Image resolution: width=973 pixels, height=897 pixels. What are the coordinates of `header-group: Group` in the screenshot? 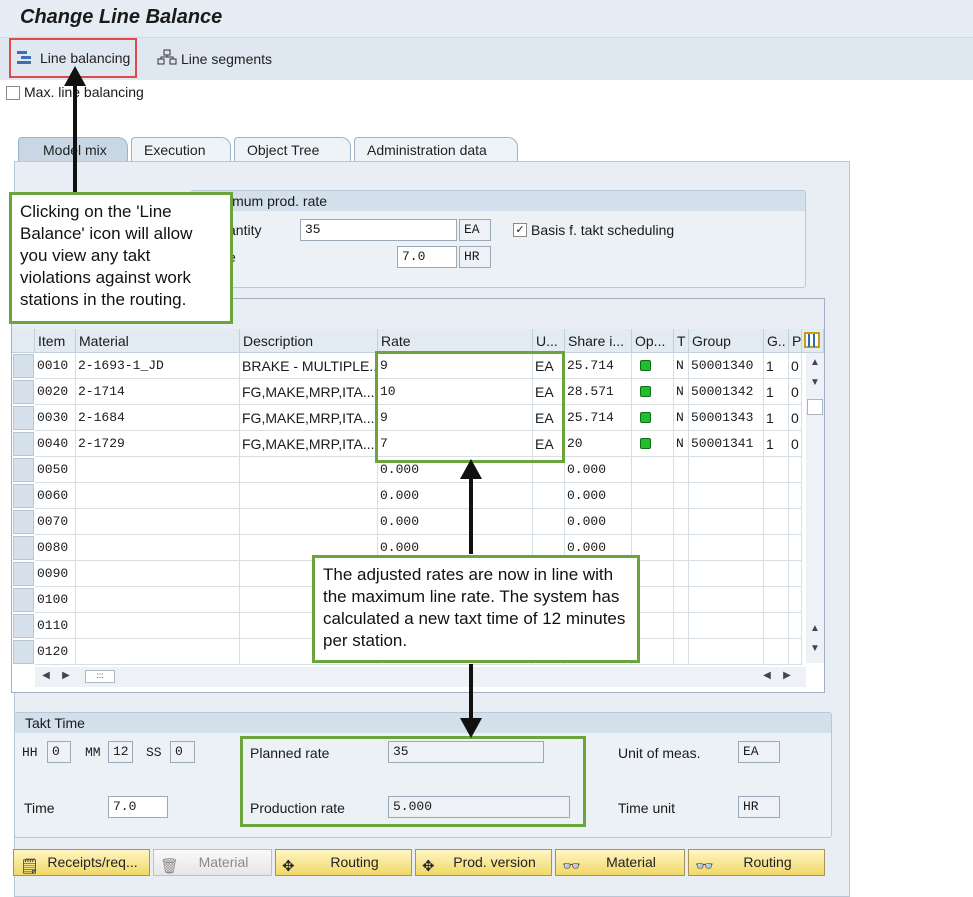 It's located at (726, 341).